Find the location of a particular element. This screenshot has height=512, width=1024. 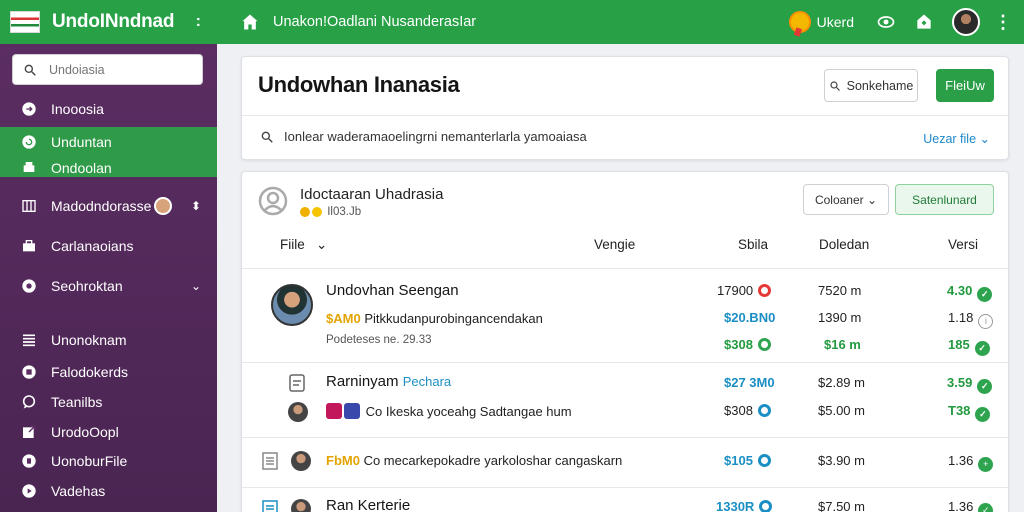

sidebar-item-4: Madodndorasse ⬍ is located at coordinates (108, 206).